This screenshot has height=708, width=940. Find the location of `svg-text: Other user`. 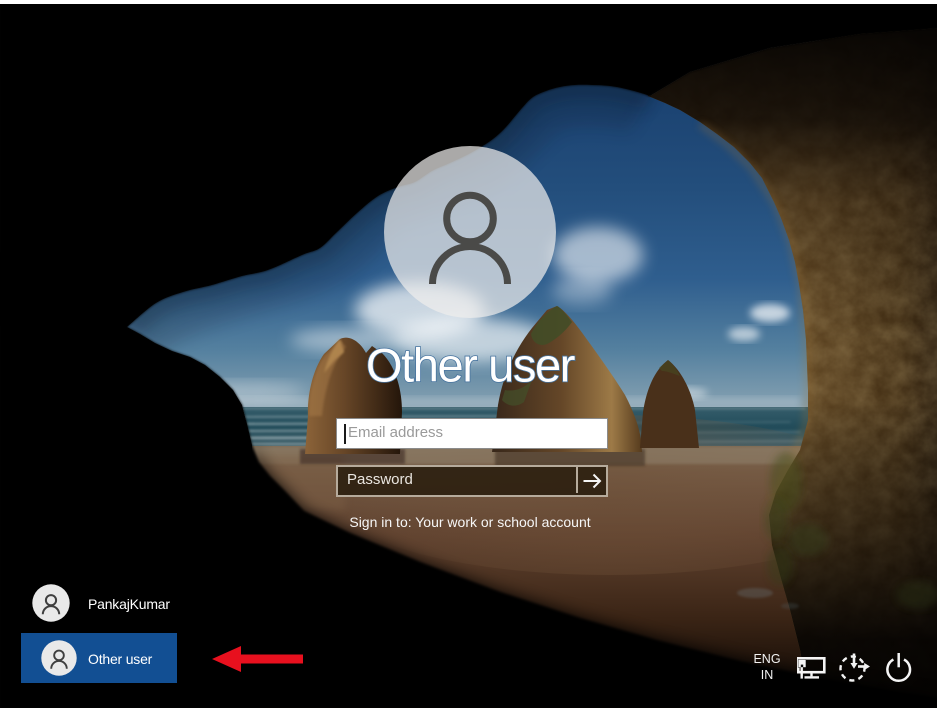

svg-text: Other user is located at coordinates (470, 365).